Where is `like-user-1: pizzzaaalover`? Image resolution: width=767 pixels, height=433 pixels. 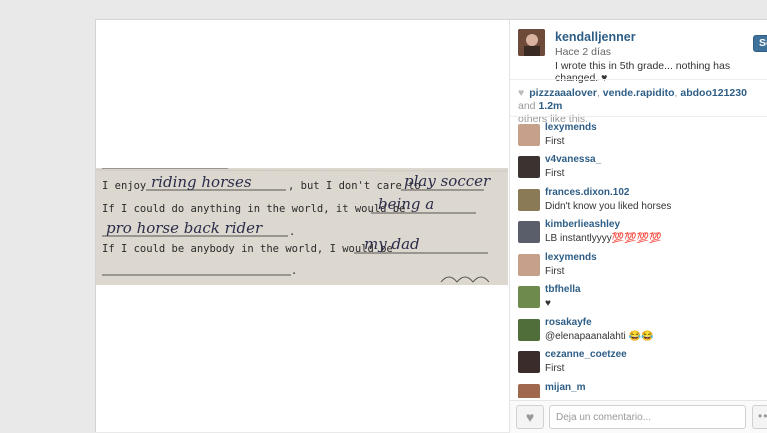 like-user-1: pizzzaaalover is located at coordinates (563, 93).